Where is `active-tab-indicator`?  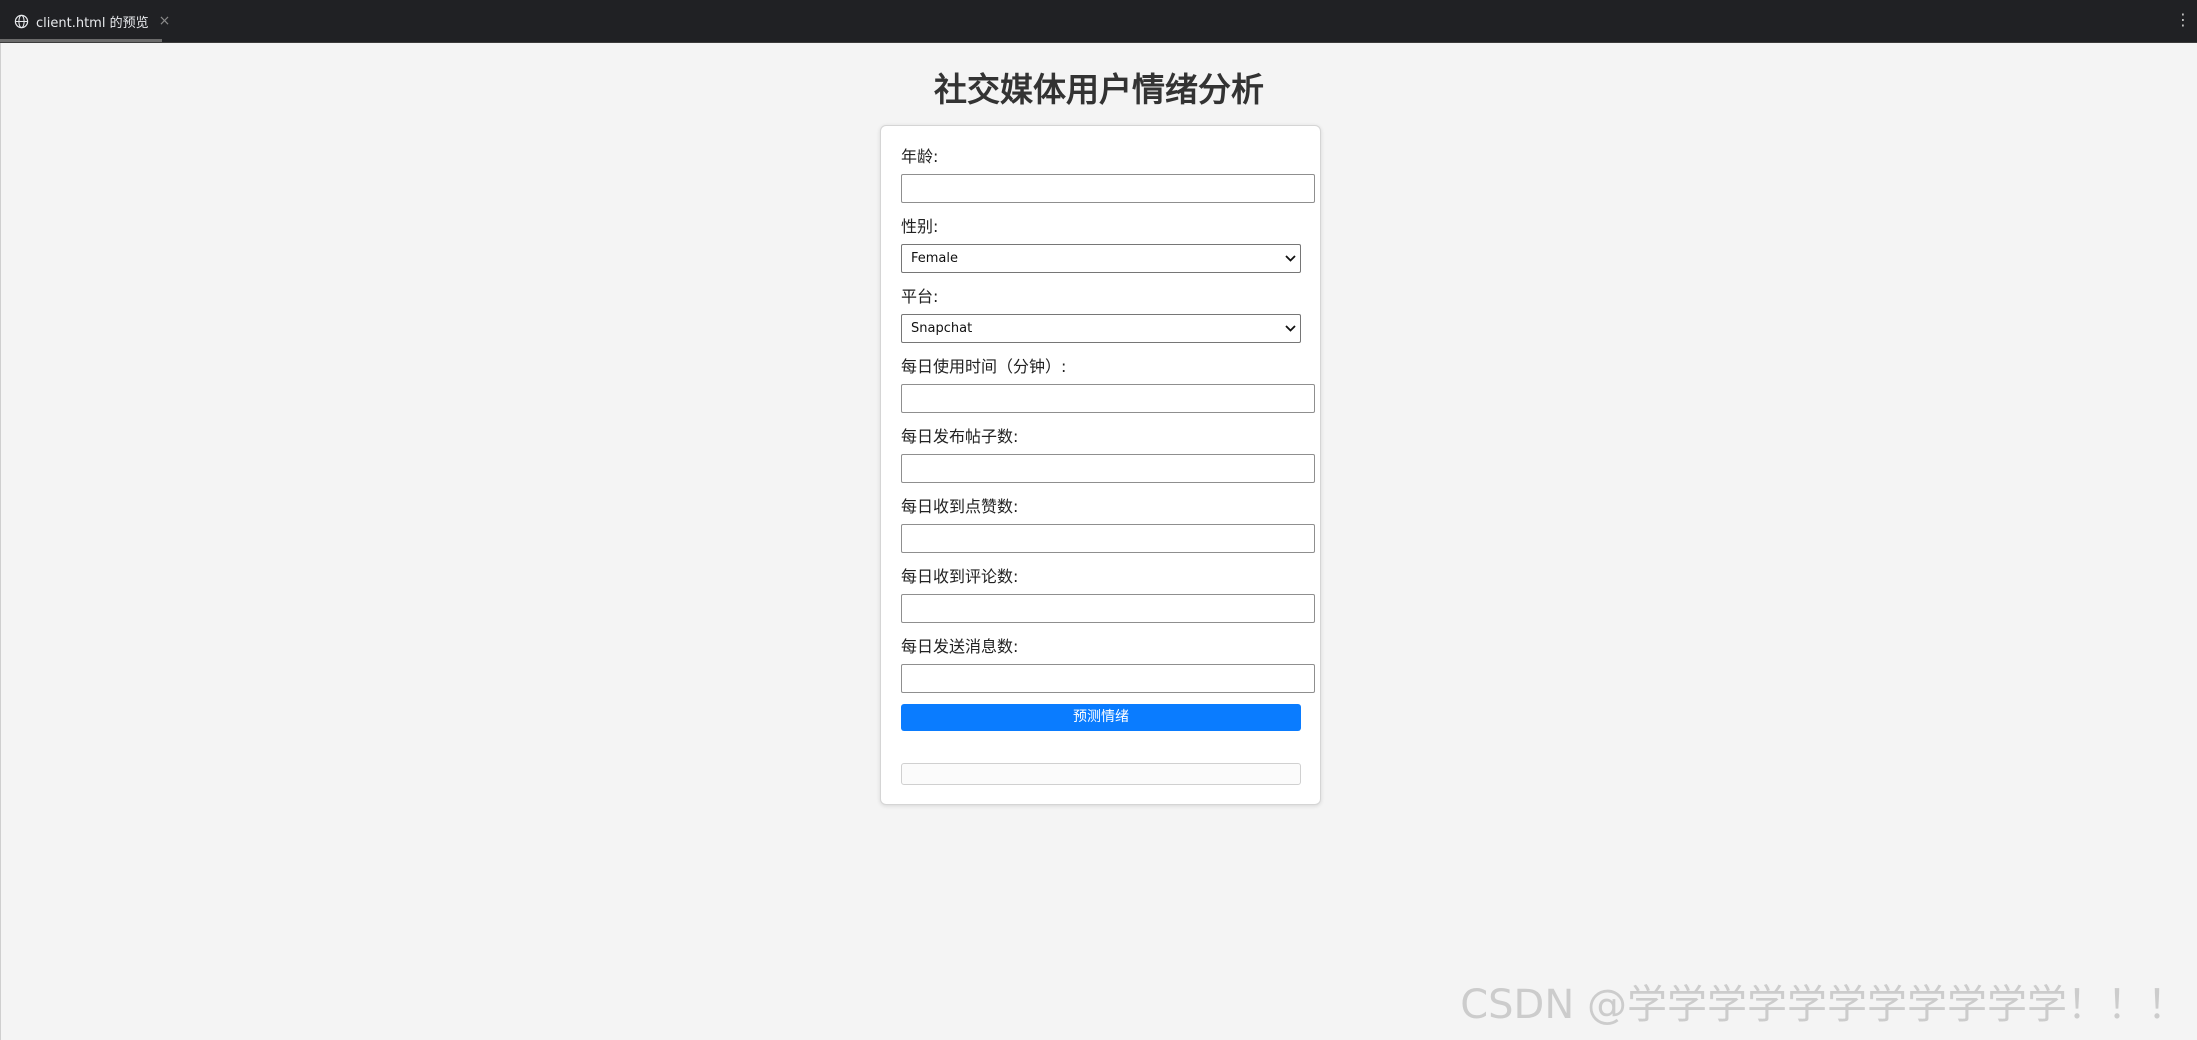
active-tab-indicator is located at coordinates (81, 40).